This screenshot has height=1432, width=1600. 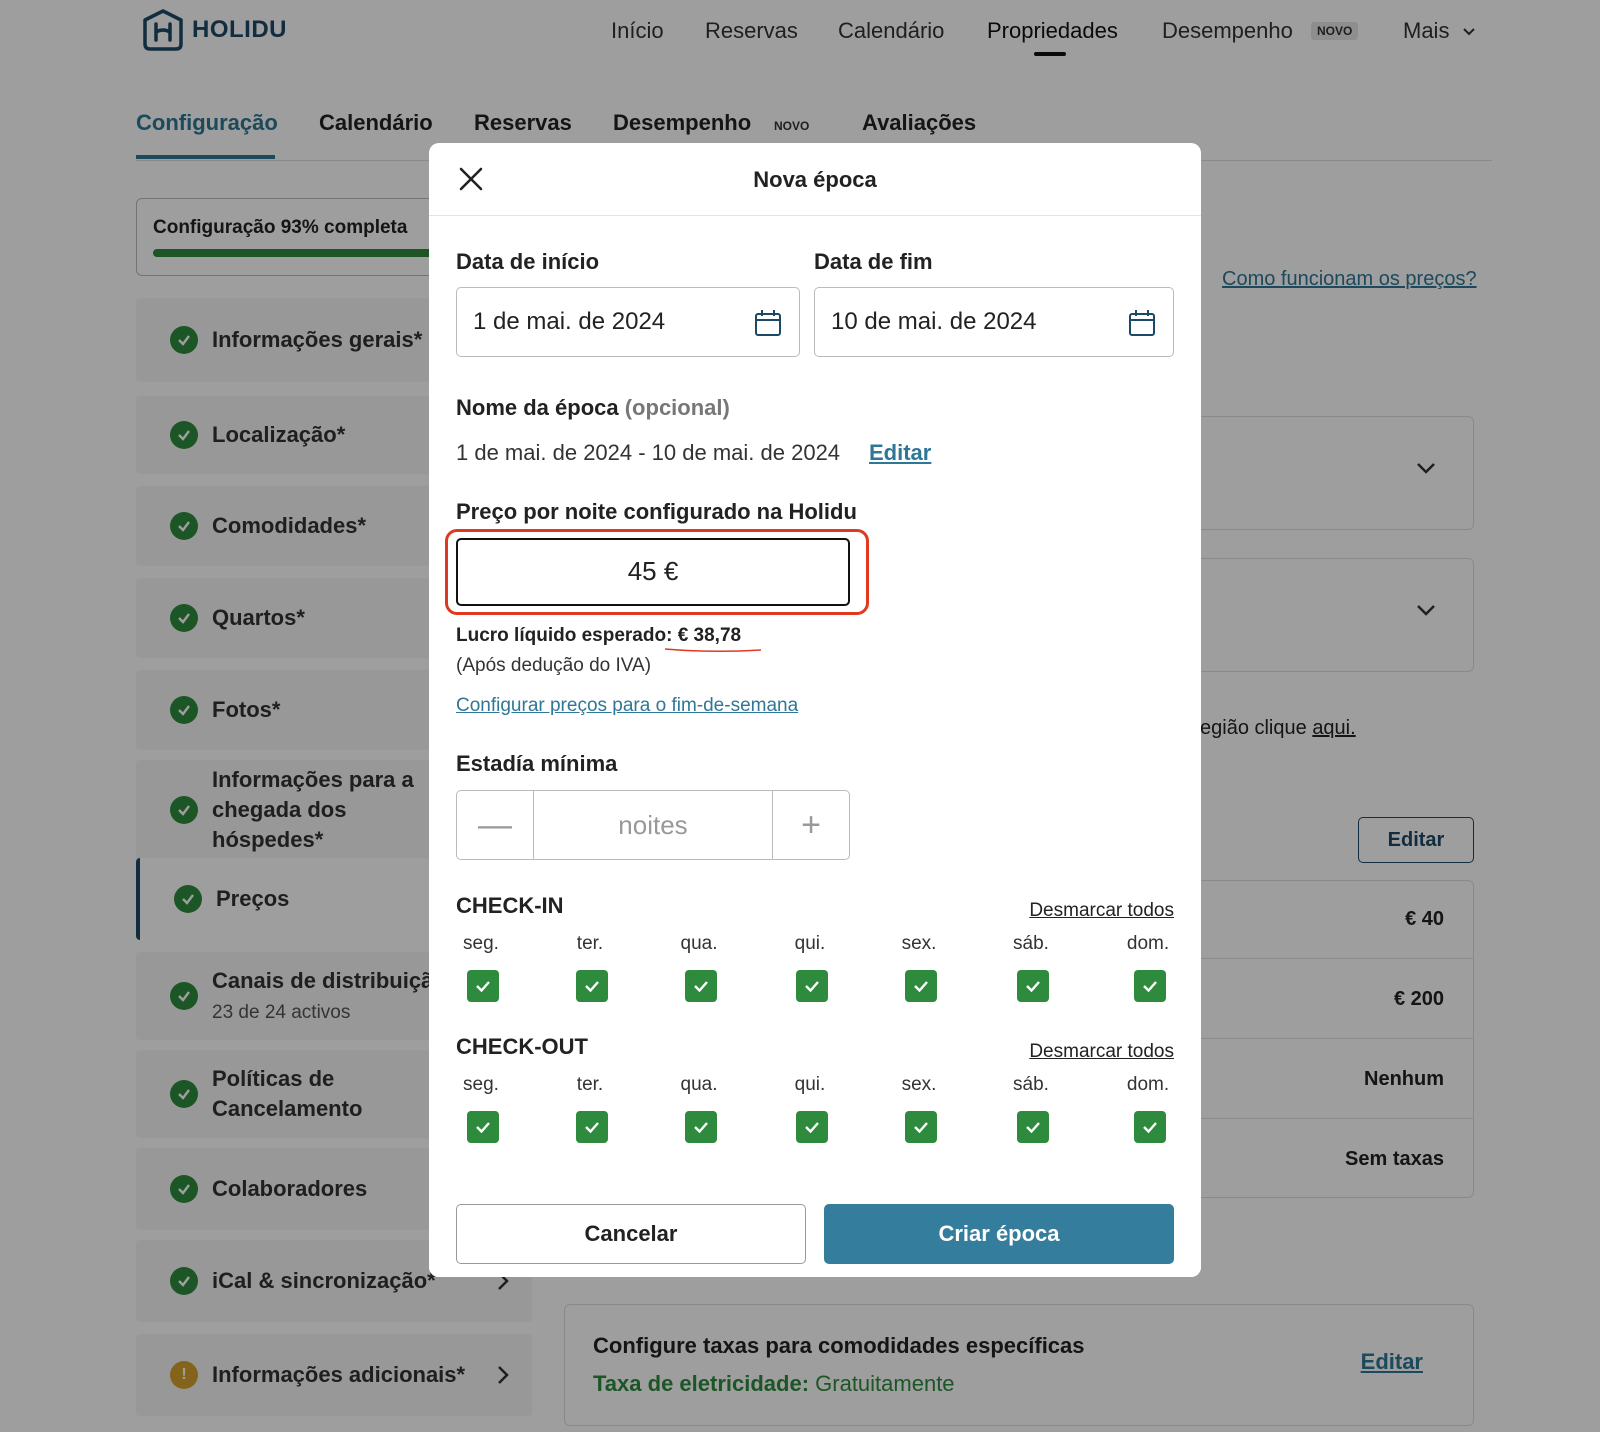 What do you see at coordinates (648, 452) in the screenshot?
I see `season-name-value: 1 de mai. de 2024 - 10 de mai. de 2024` at bounding box center [648, 452].